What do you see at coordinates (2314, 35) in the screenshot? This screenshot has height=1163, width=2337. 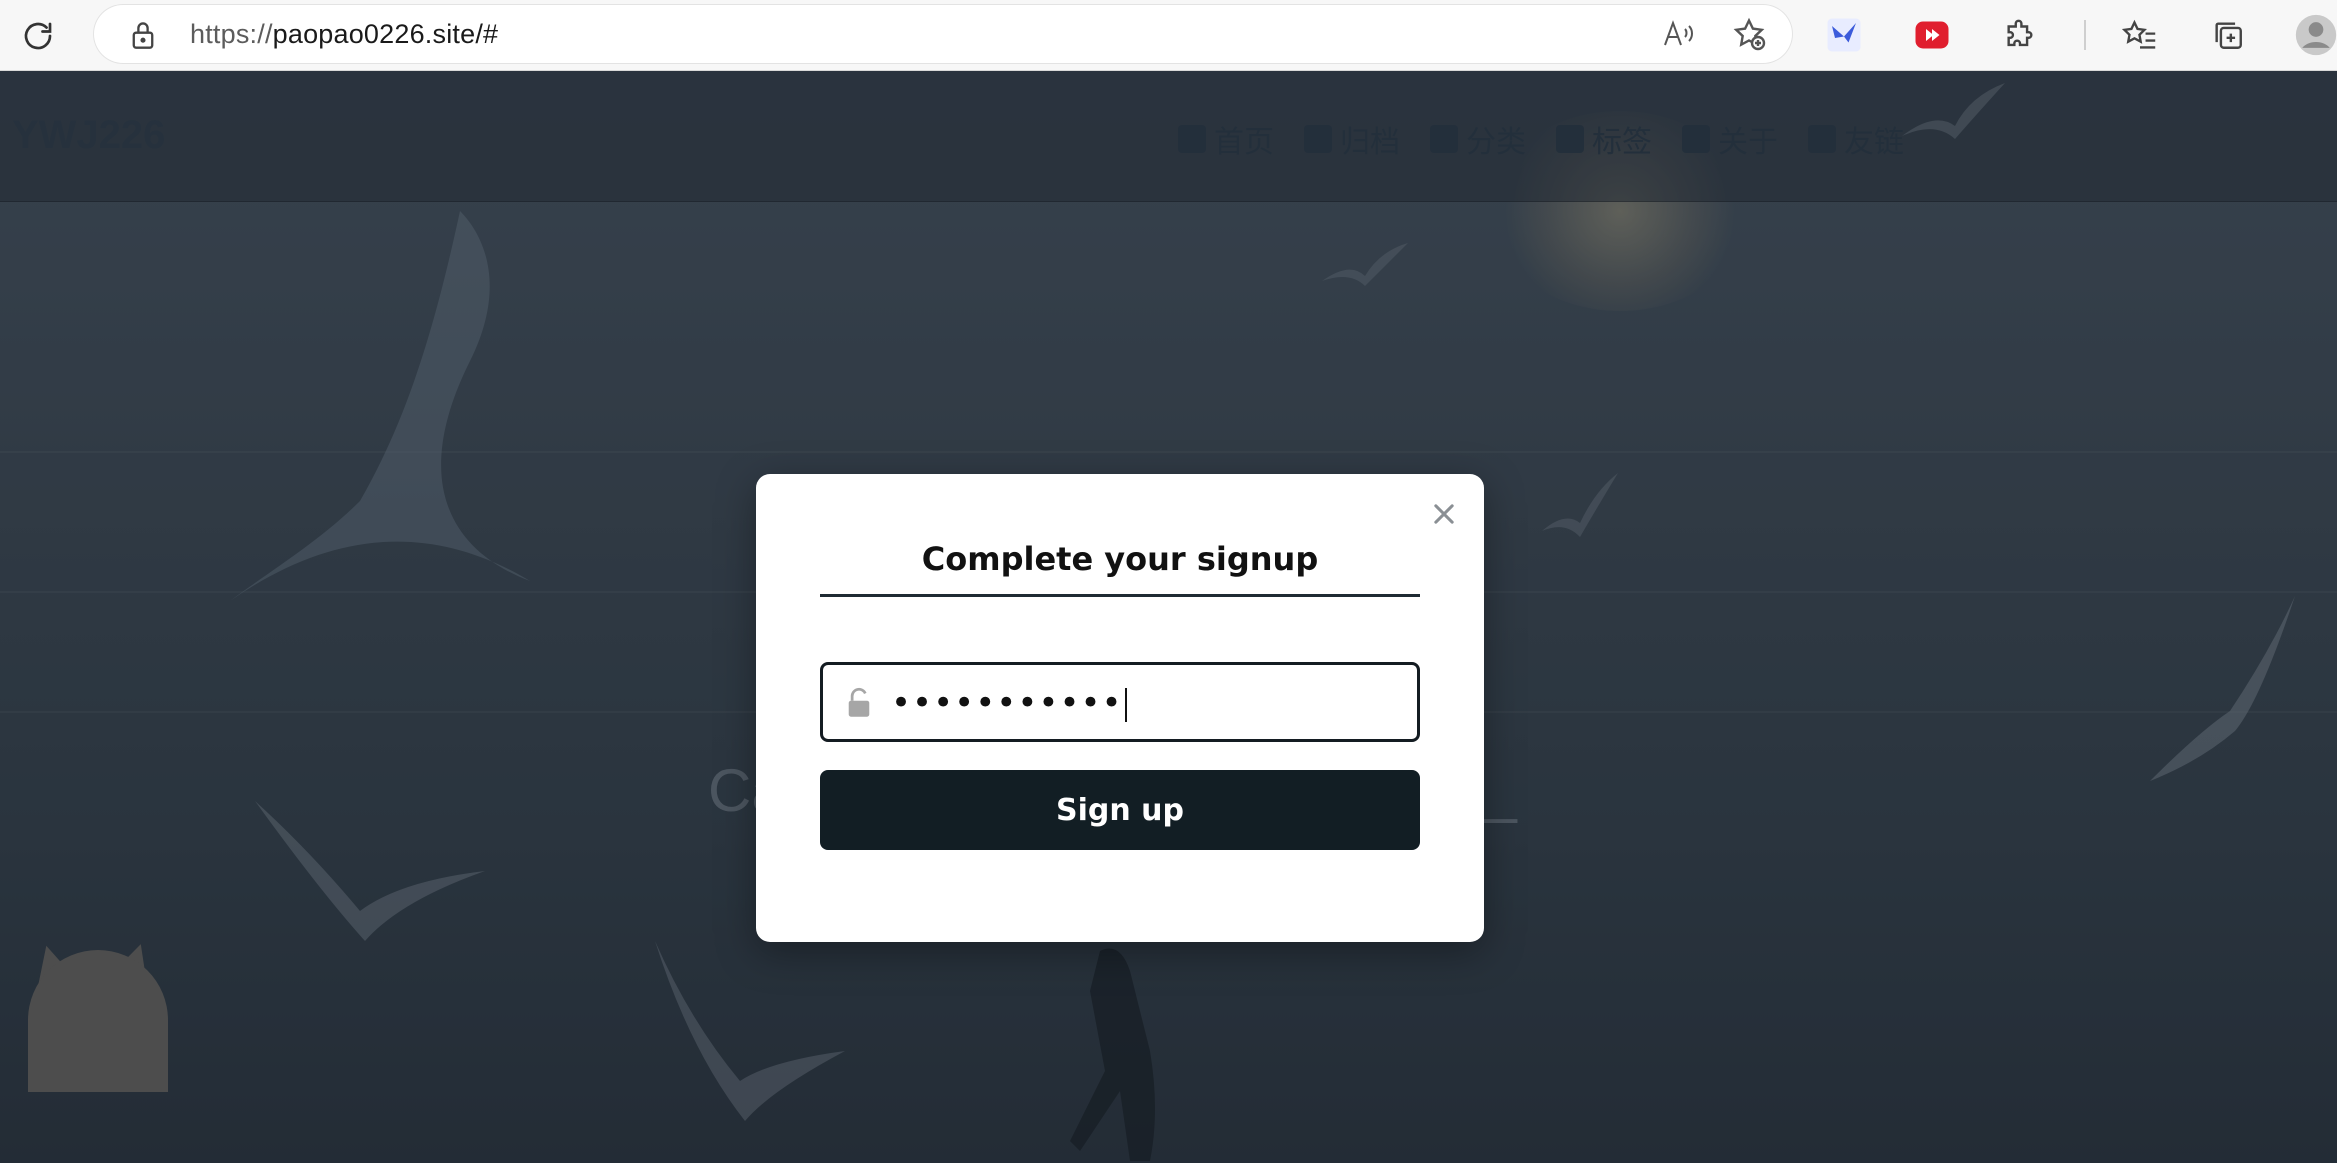 I see `profile-icon` at bounding box center [2314, 35].